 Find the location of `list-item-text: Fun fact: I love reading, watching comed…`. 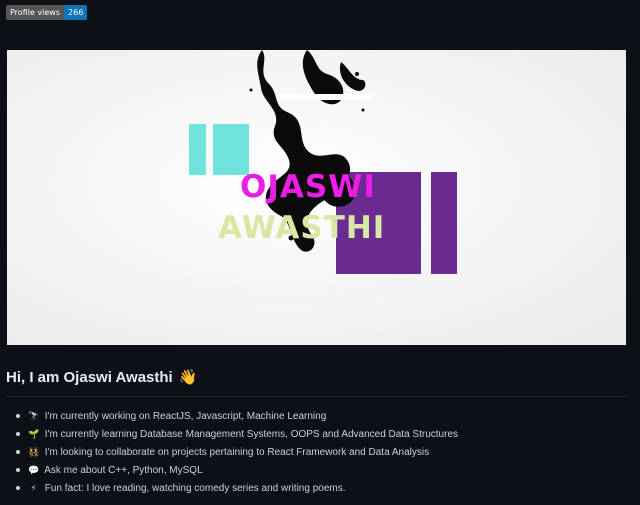

list-item-text: Fun fact: I love reading, watching comed… is located at coordinates (195, 488).